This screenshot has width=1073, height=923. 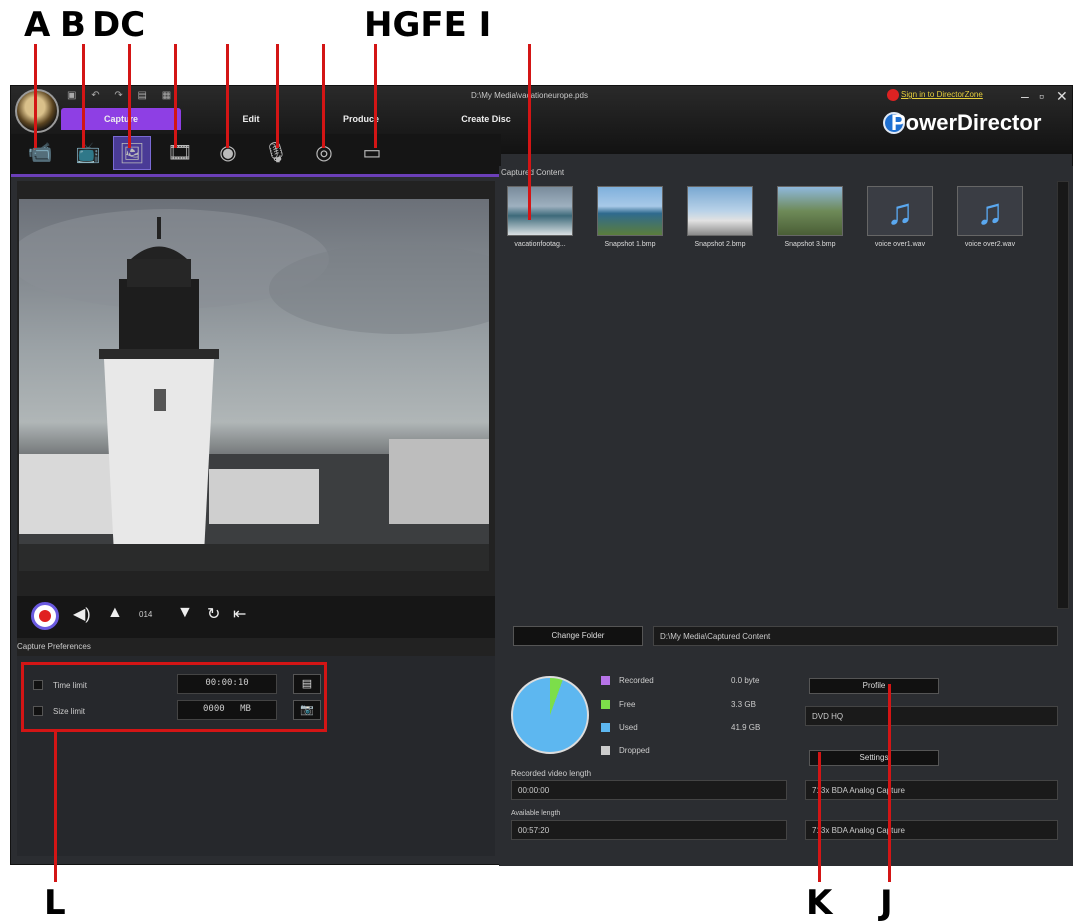 I want to click on pointer-line-d, so click(x=175, y=96).